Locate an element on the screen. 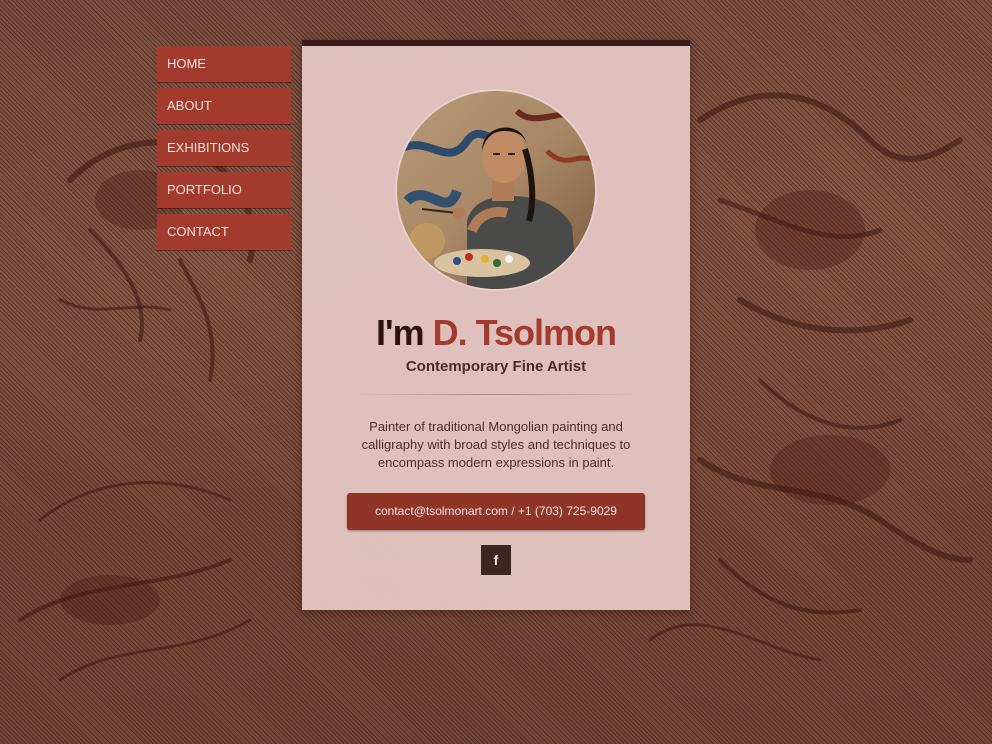  artist-subtitle: Contemporary Fine Artist is located at coordinates (496, 366).